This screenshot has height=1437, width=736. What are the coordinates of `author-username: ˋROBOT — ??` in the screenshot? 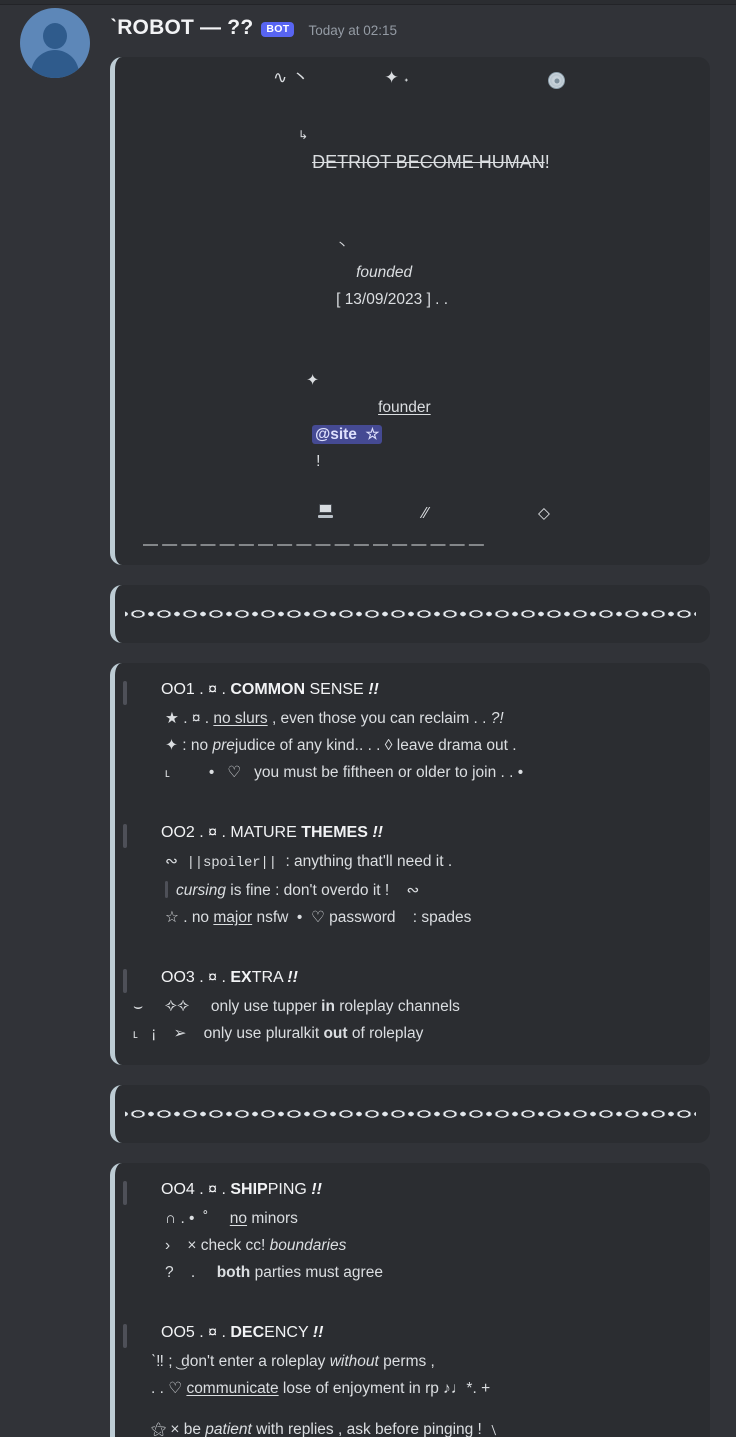 It's located at (181, 28).